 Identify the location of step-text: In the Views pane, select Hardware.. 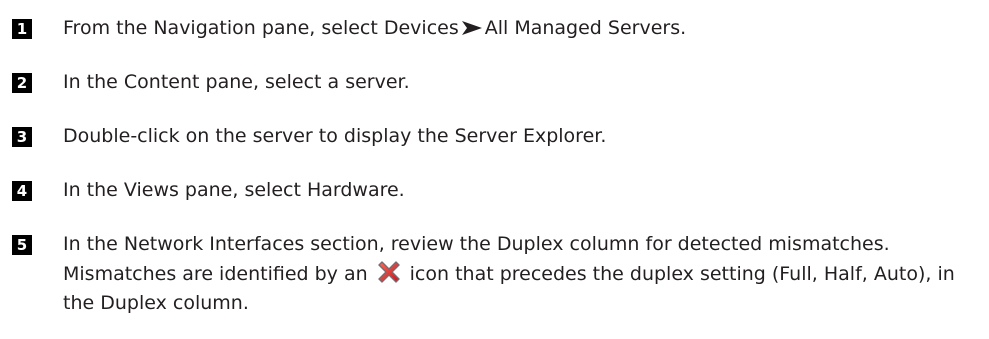
(234, 190).